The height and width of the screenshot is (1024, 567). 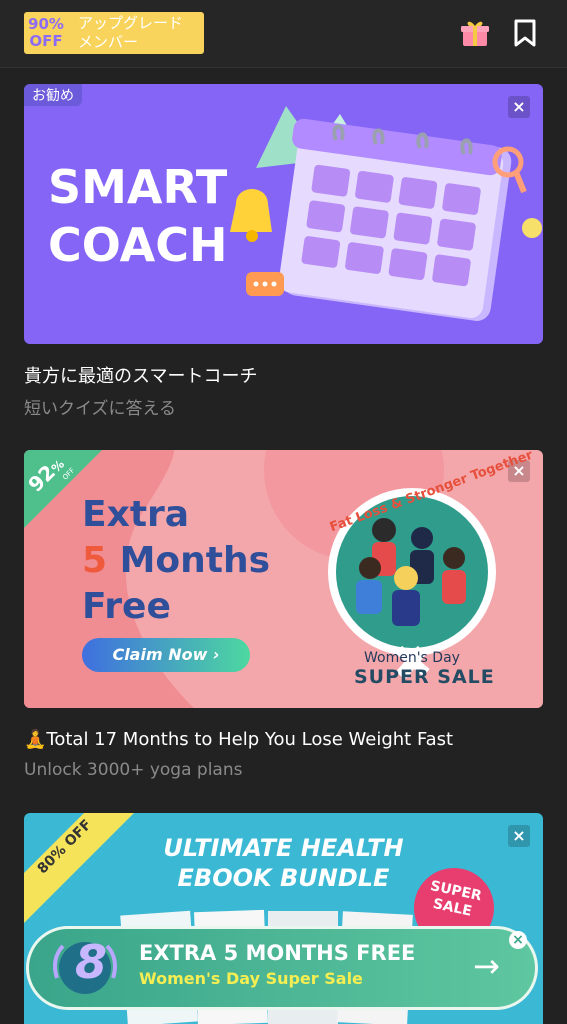 What do you see at coordinates (46, 41) in the screenshot?
I see `upgrade-discount-off: OFF` at bounding box center [46, 41].